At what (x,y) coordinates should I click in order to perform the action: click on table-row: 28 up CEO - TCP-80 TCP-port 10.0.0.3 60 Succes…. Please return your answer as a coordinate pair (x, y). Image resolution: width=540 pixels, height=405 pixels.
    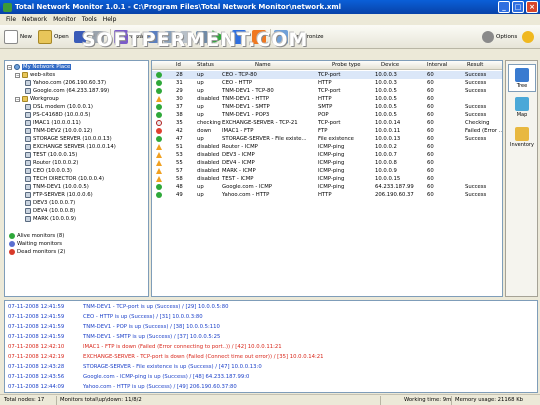
    Looking at the image, I should click on (327, 75).